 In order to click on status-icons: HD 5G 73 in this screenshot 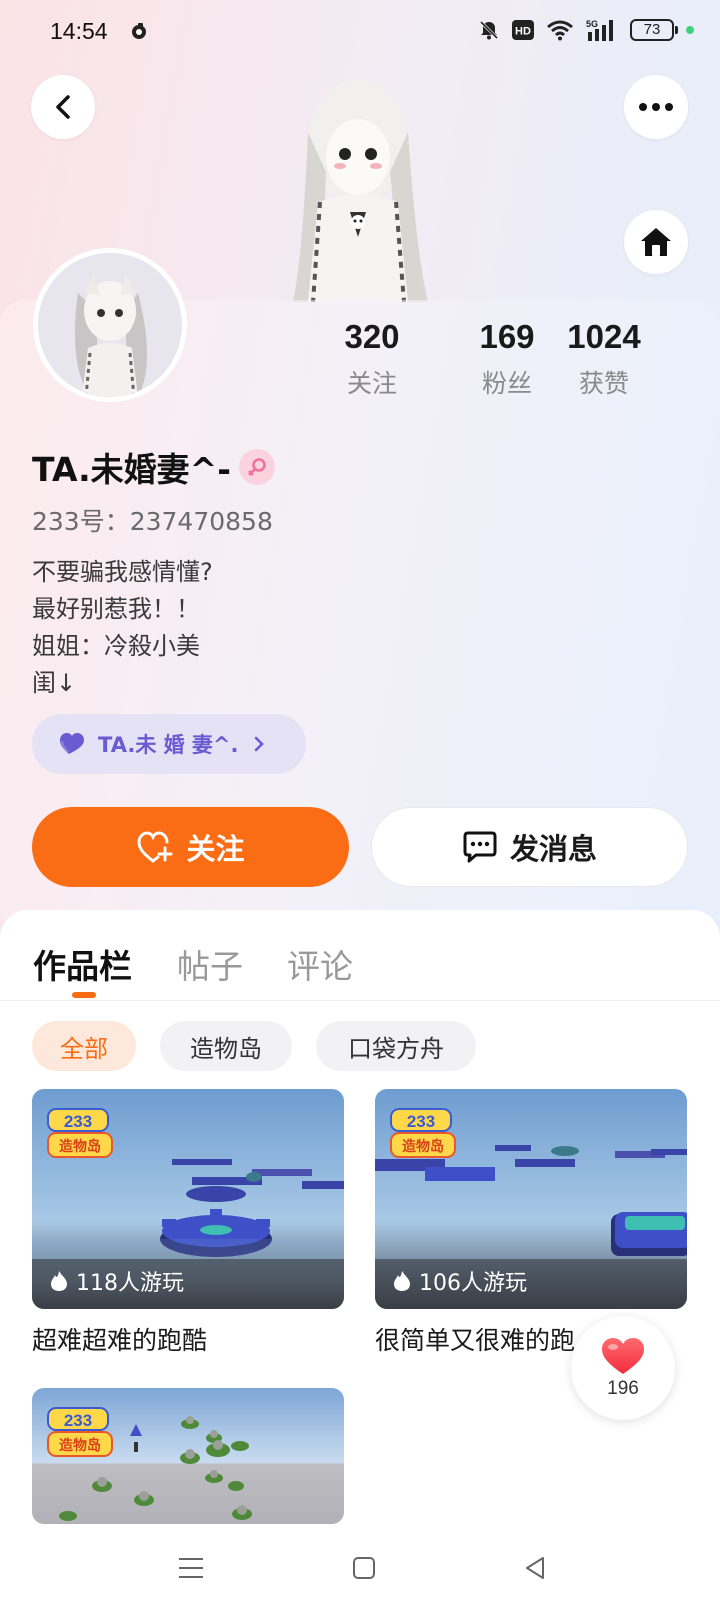, I will do `click(586, 30)`.